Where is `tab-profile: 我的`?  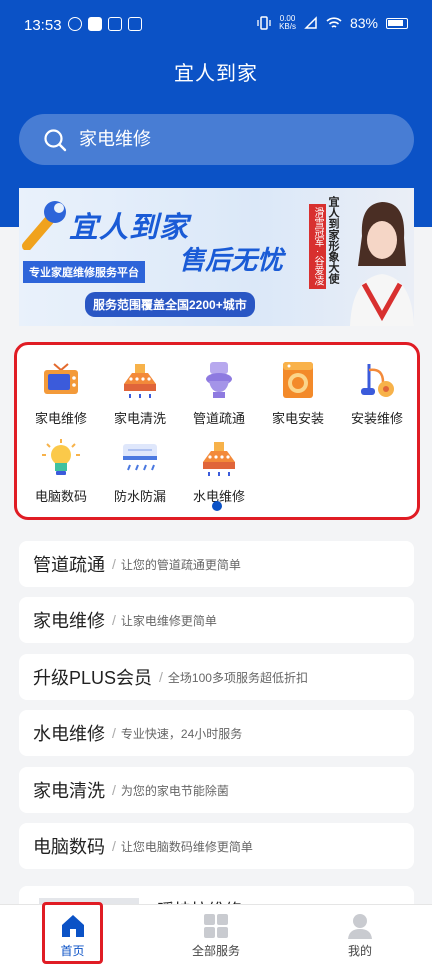
tab-profile: 我的 is located at coordinates (360, 934).